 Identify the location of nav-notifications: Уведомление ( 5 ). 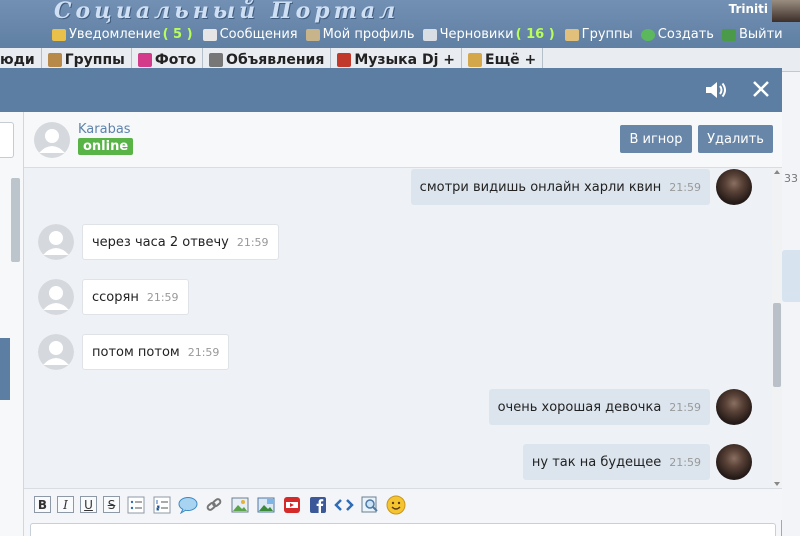
(123, 34).